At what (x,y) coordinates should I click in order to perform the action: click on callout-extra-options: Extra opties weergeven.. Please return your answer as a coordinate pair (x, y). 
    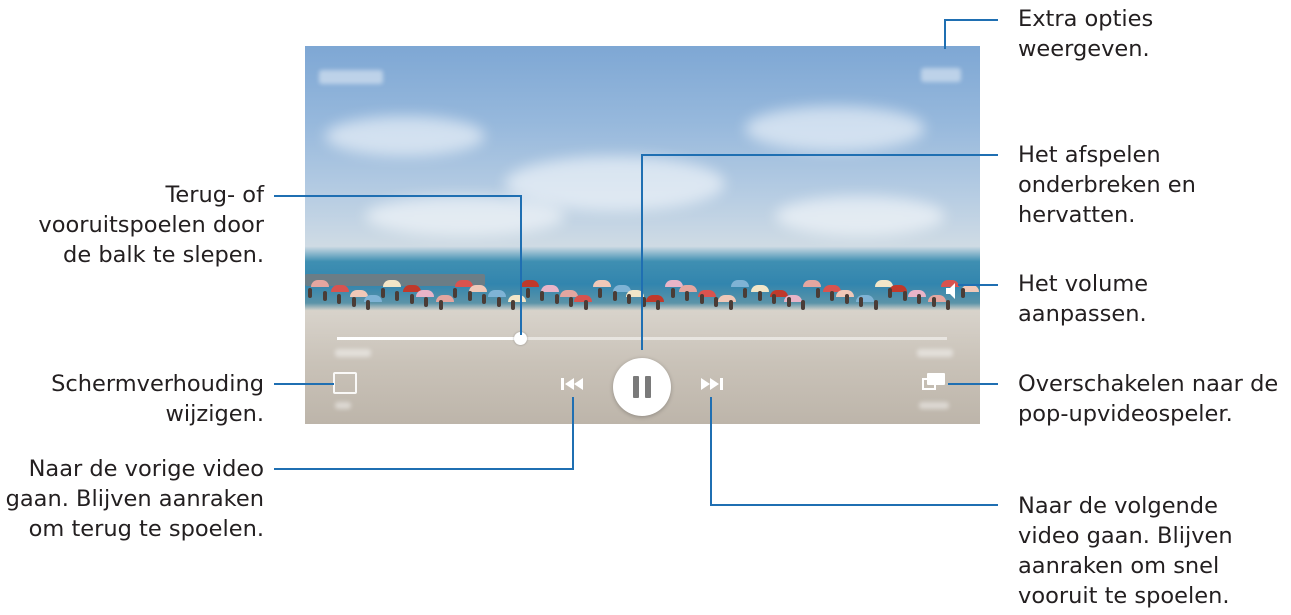
    Looking at the image, I should click on (1085, 34).